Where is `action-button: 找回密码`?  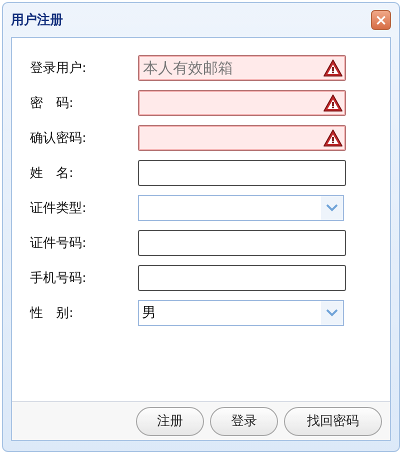
action-button: 找回密码 is located at coordinates (333, 421).